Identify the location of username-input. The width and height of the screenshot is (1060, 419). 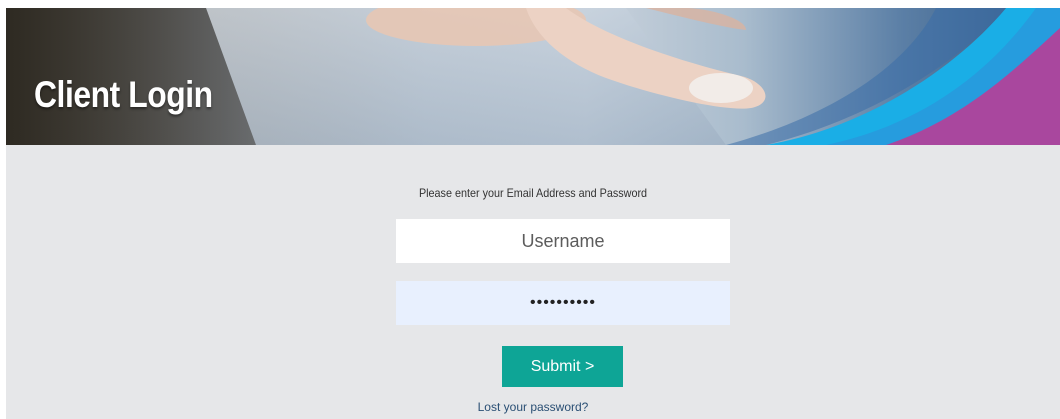
(563, 241).